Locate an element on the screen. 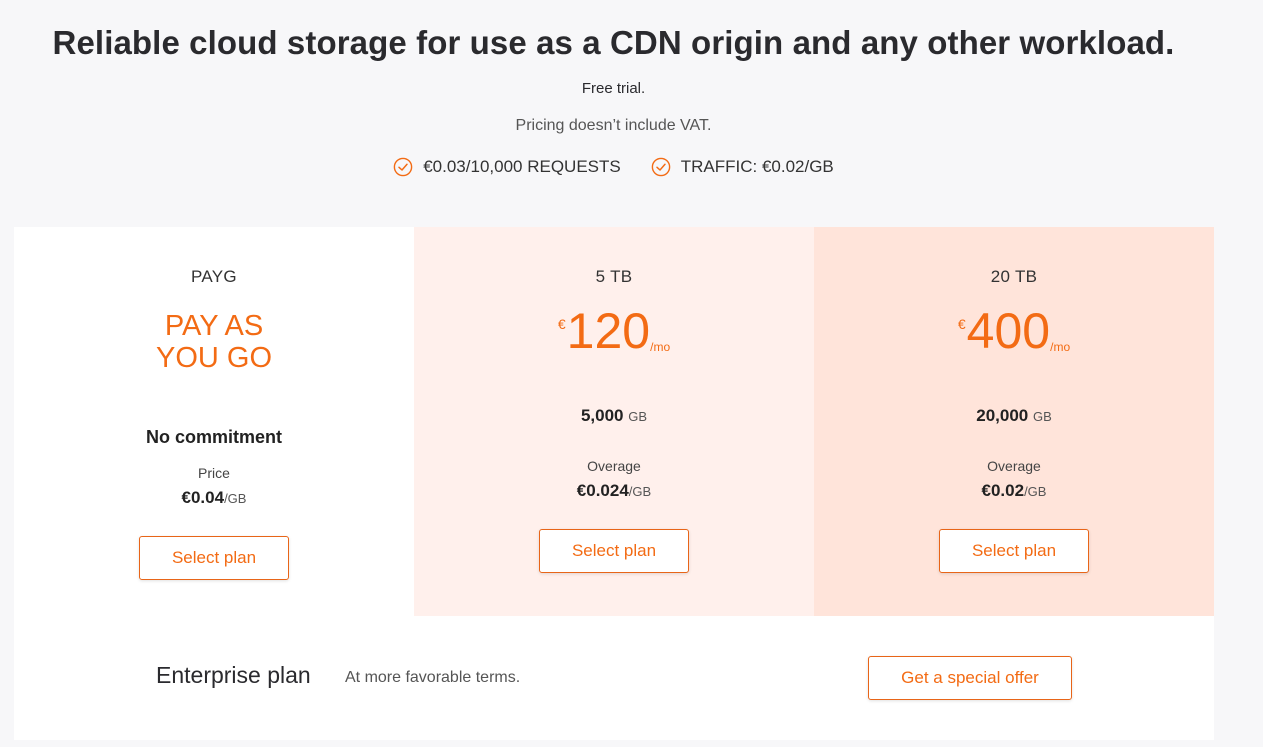 The image size is (1263, 747). feature-label: €0.03/10,000 REQUESTS is located at coordinates (522, 166).